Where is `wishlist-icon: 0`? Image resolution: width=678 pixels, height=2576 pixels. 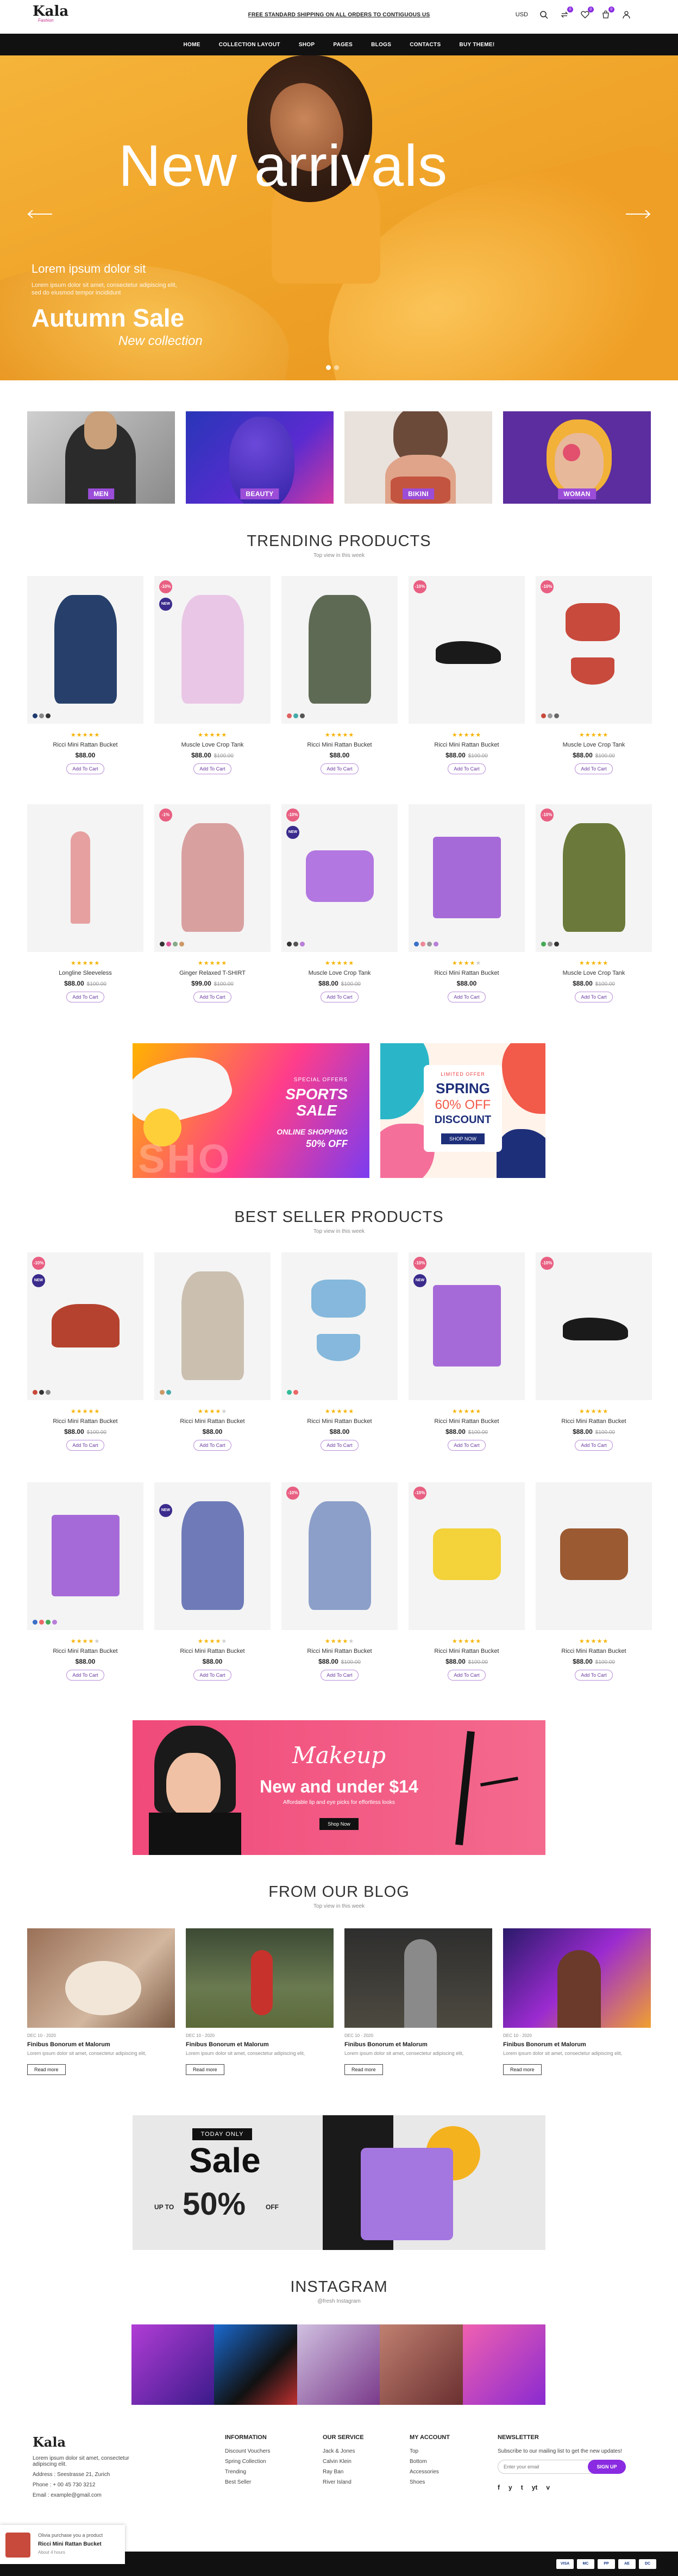
wishlist-icon: 0 is located at coordinates (587, 13).